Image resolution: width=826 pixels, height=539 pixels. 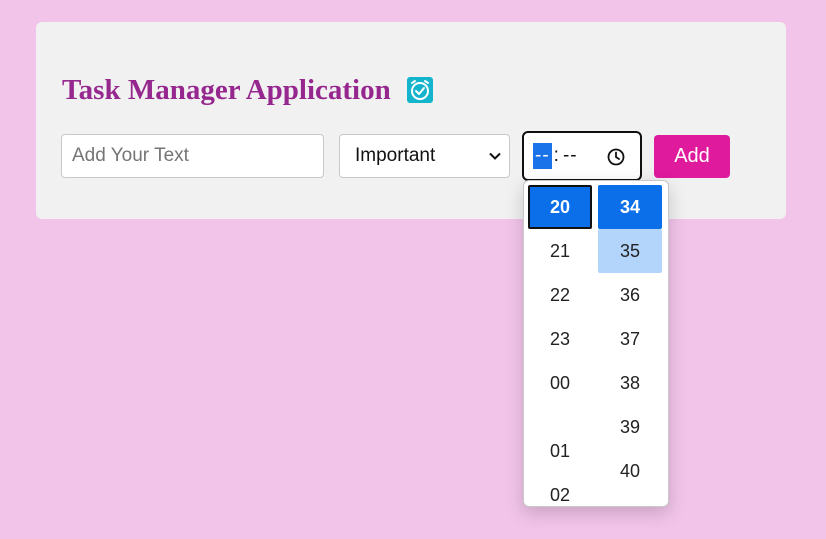 I want to click on priority-select: Important, so click(x=424, y=156).